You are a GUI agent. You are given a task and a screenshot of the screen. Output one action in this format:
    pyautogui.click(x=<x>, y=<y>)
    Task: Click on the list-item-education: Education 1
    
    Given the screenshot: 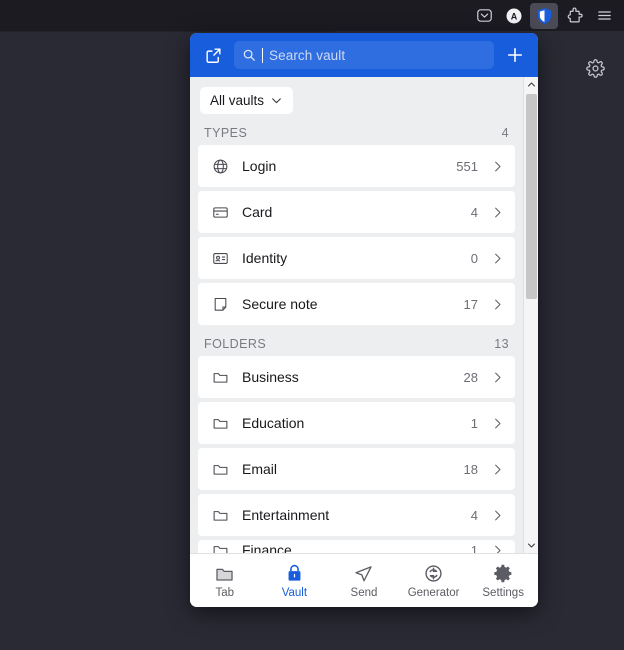 What is the action you would take?
    pyautogui.click(x=356, y=423)
    